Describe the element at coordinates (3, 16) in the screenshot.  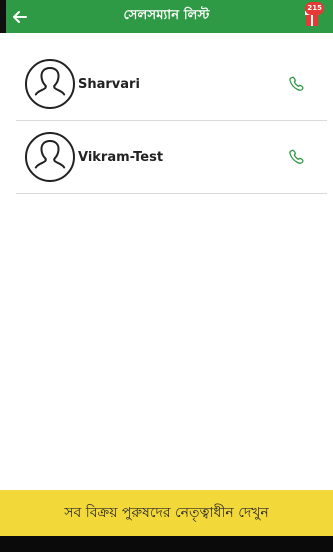
I see `header-edge` at that location.